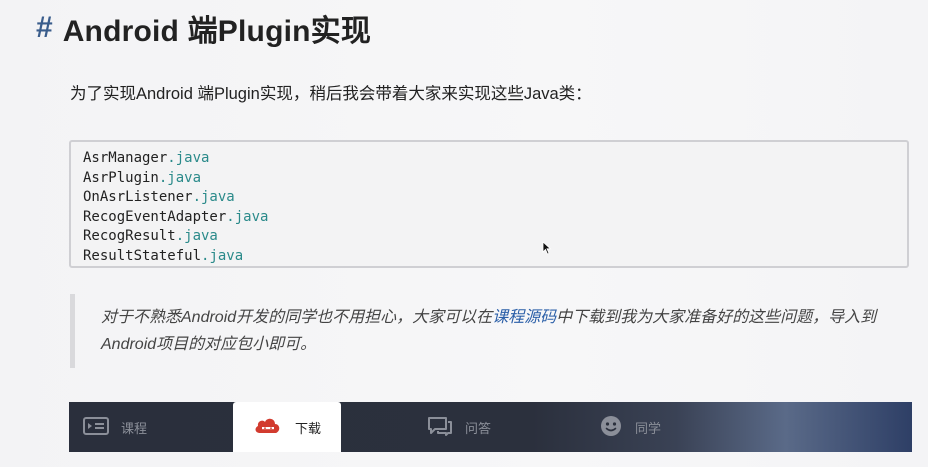 This screenshot has width=928, height=467. I want to click on tab-download-label: 下载, so click(307, 428).